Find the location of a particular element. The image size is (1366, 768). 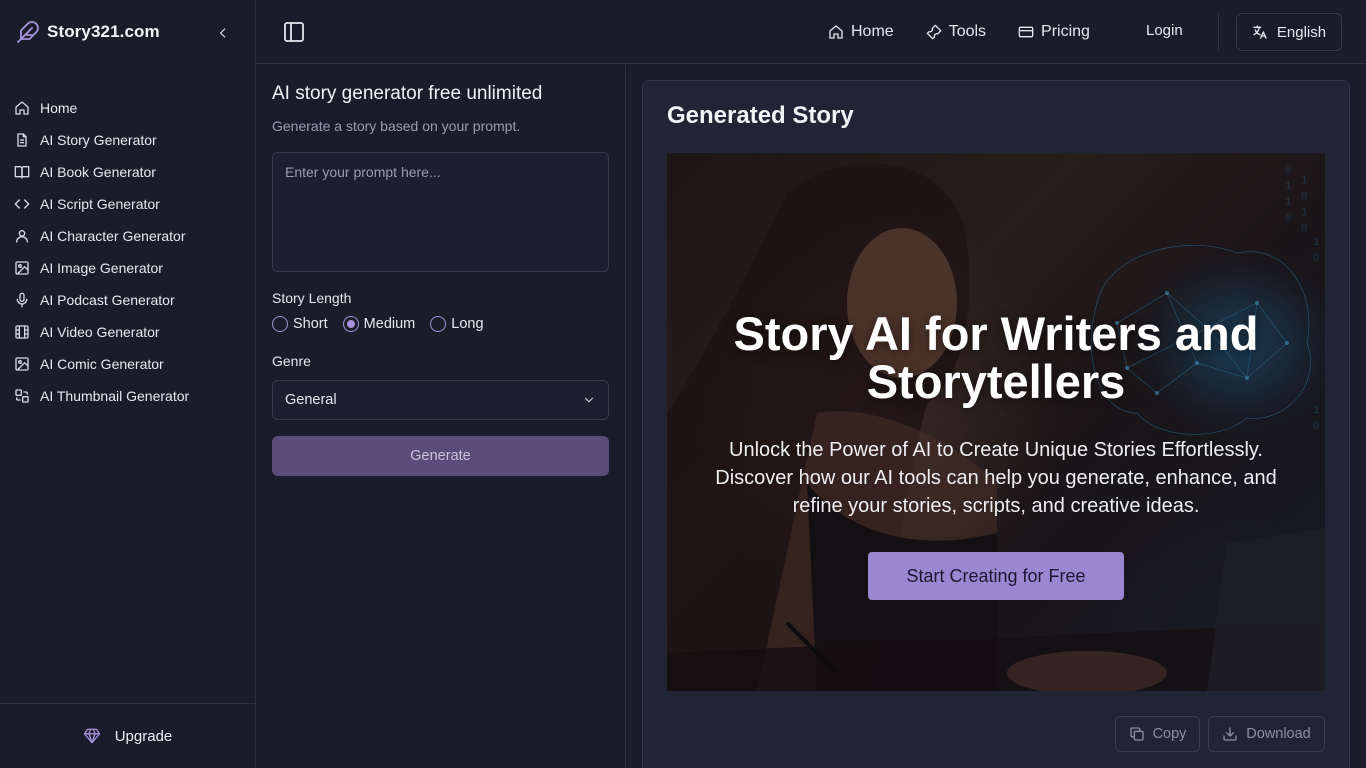

story-length-radio-group: Short Medium Long is located at coordinates (385, 324).